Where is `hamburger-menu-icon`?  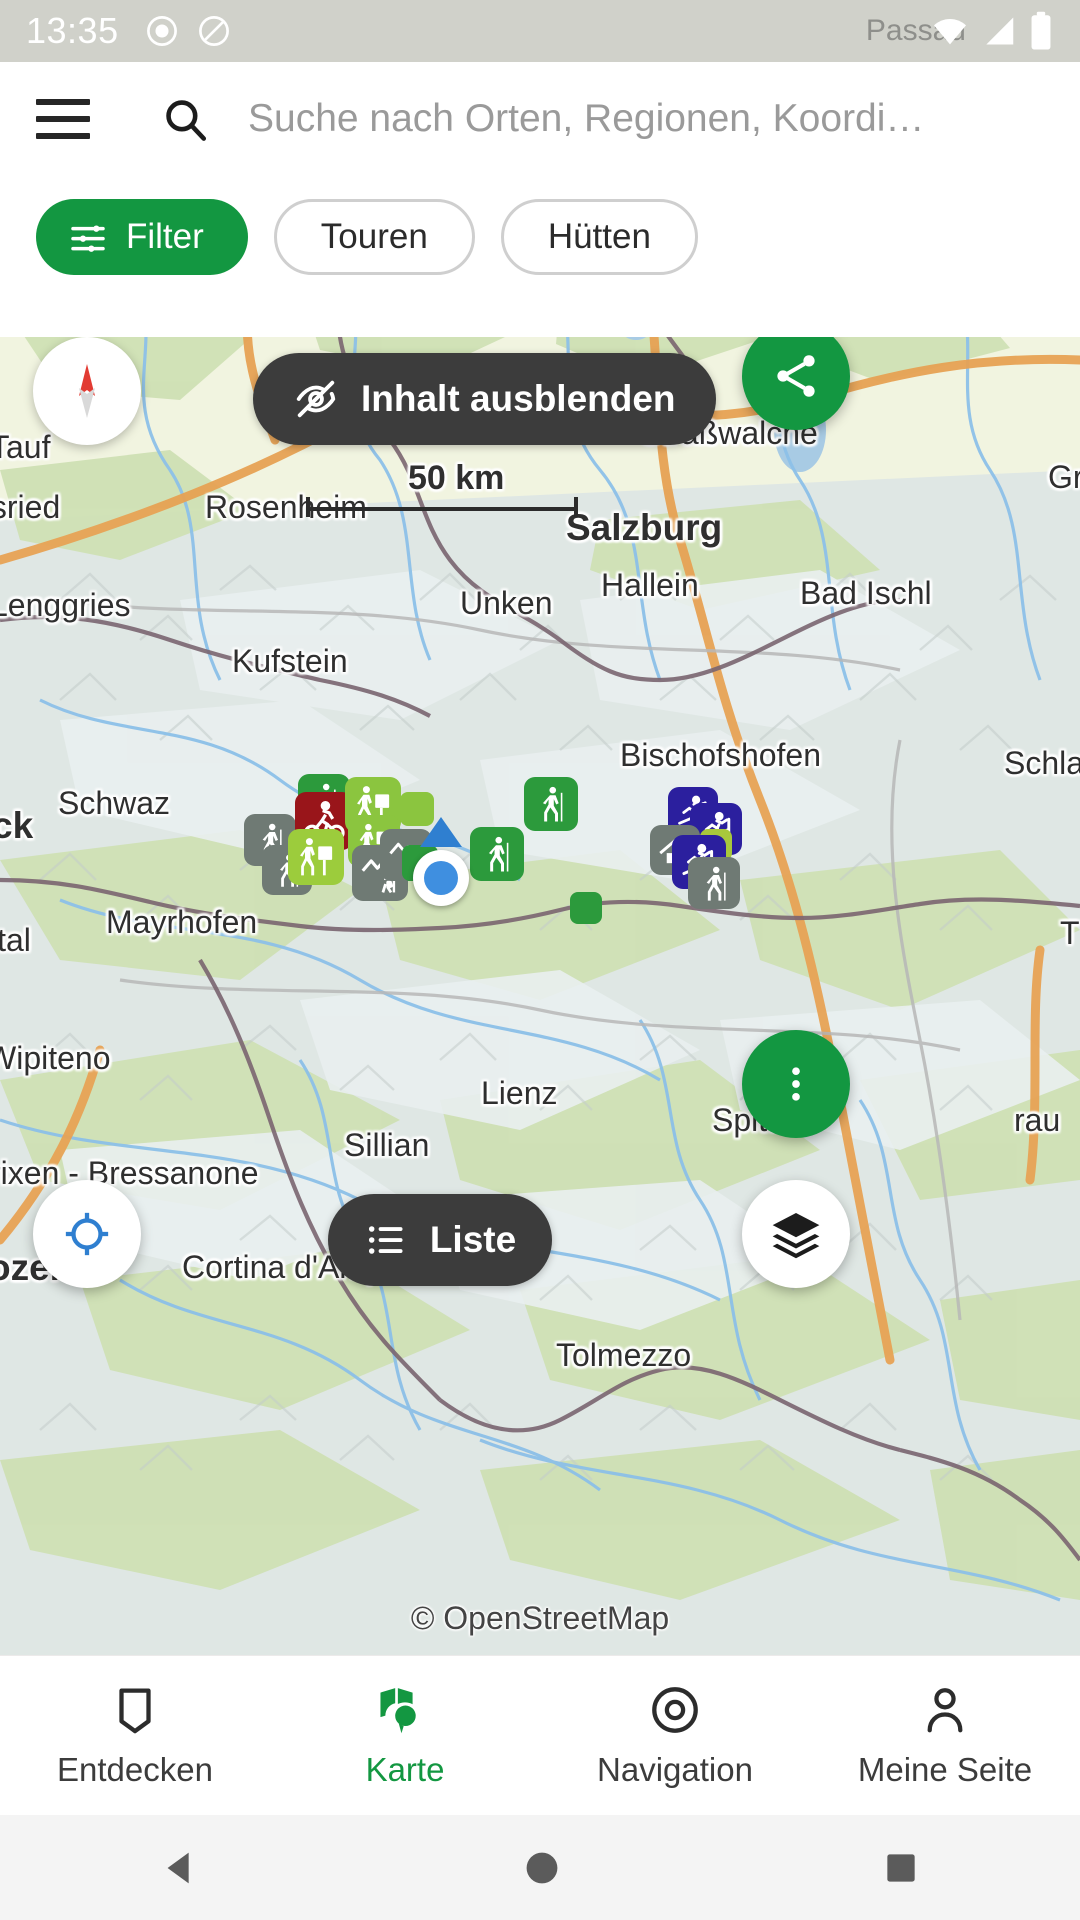
hamburger-menu-icon is located at coordinates (63, 119).